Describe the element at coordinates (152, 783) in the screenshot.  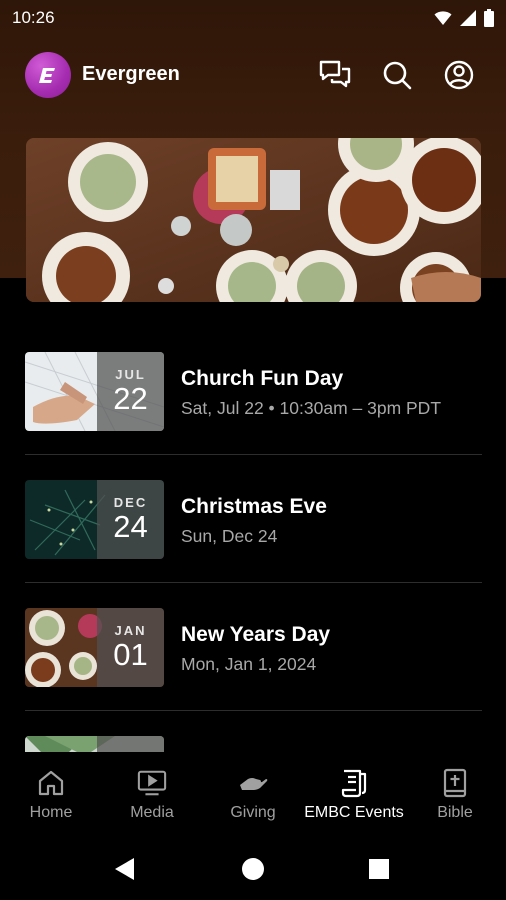
I see `media-icon` at that location.